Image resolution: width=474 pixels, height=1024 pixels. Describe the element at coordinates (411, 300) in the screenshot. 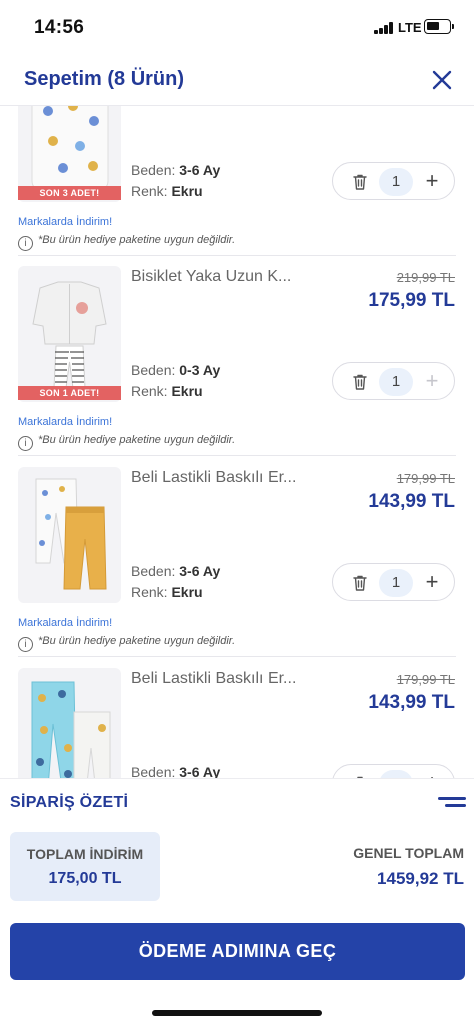

I see `new-price: 175,99 TL` at that location.